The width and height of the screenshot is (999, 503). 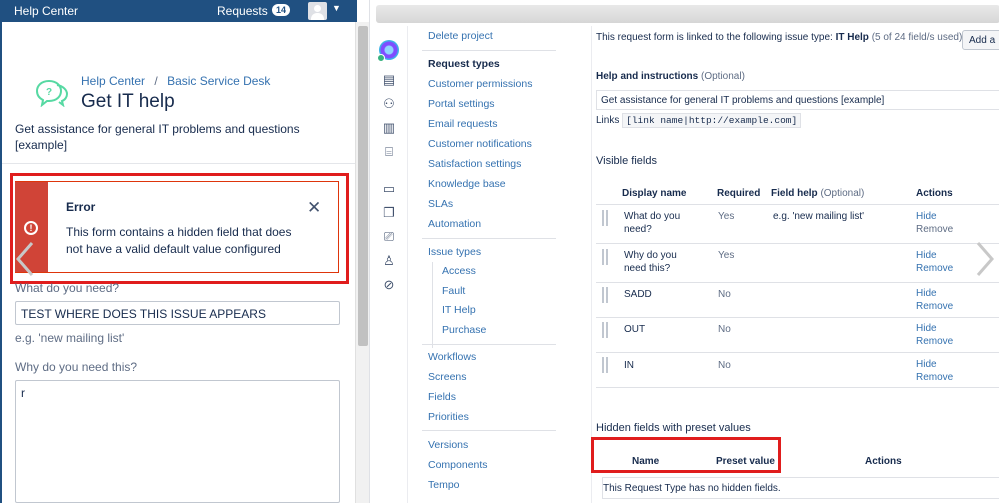 I want to click on menu-versions: Versions, so click(x=448, y=445).